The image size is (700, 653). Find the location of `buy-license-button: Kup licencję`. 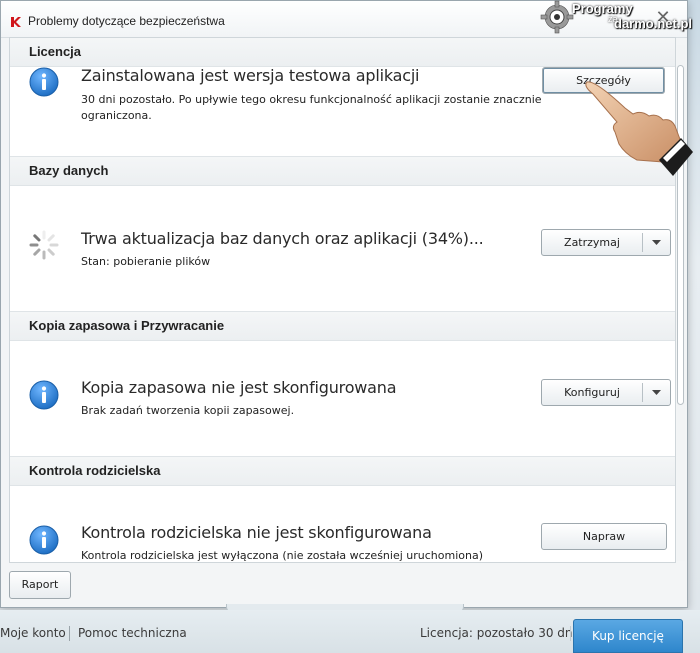

buy-license-button: Kup licencję is located at coordinates (628, 636).